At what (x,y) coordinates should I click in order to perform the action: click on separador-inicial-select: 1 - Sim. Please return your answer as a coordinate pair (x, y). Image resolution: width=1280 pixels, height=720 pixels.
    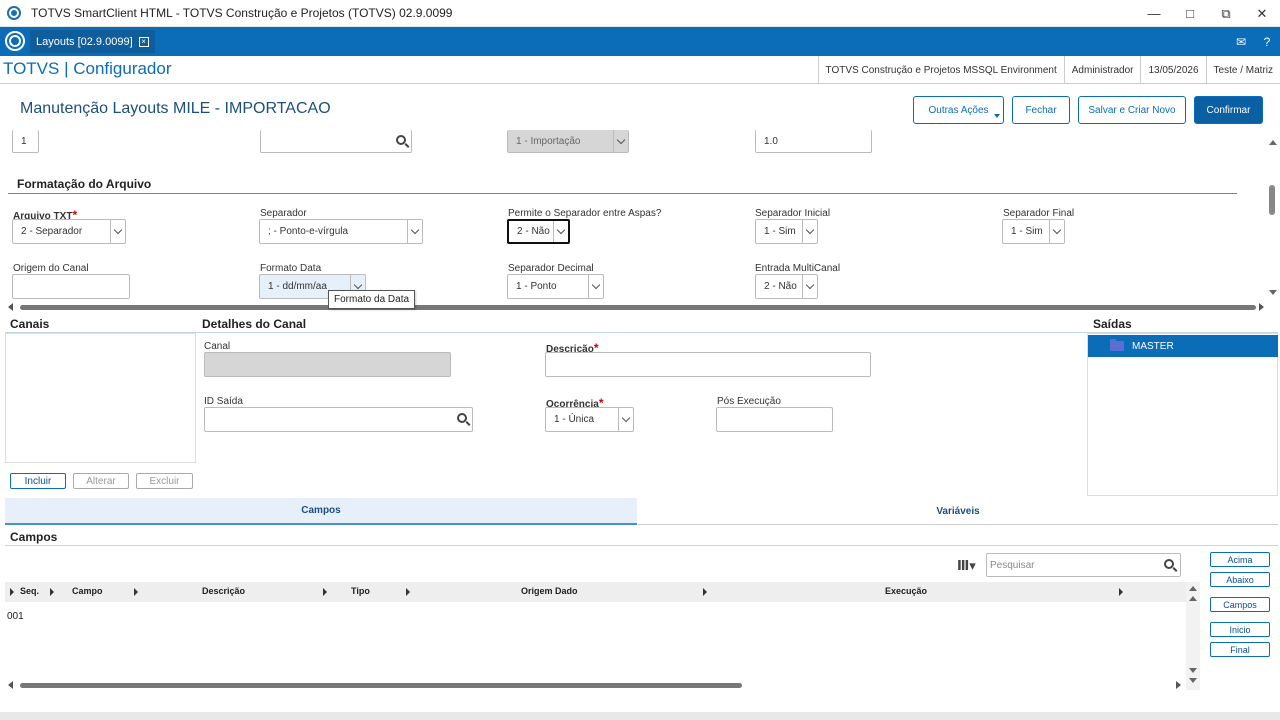
    Looking at the image, I should click on (786, 231).